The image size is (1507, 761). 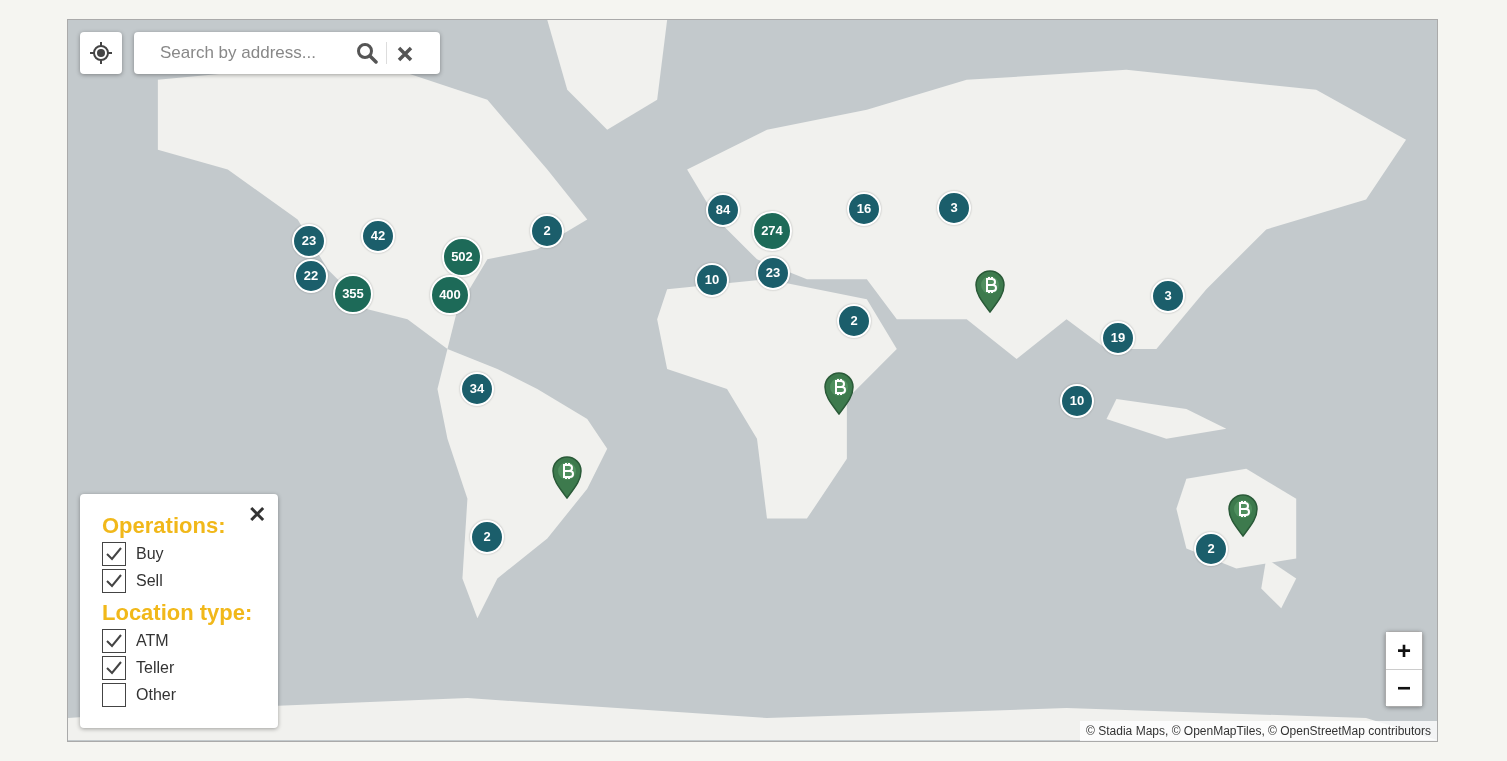 I want to click on checkbox-label: Sell, so click(x=149, y=580).